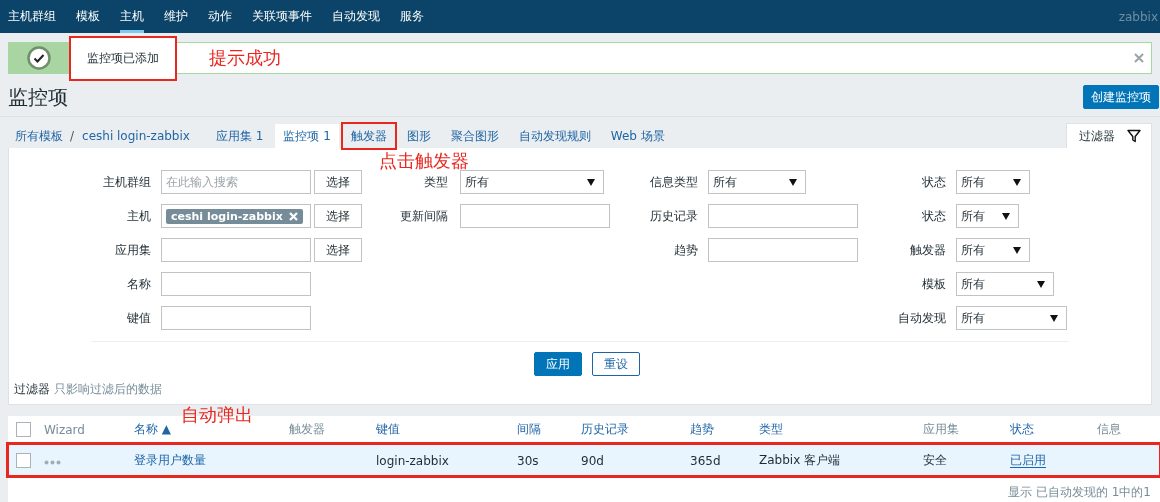  I want to click on tab: 触发器, so click(368, 136).